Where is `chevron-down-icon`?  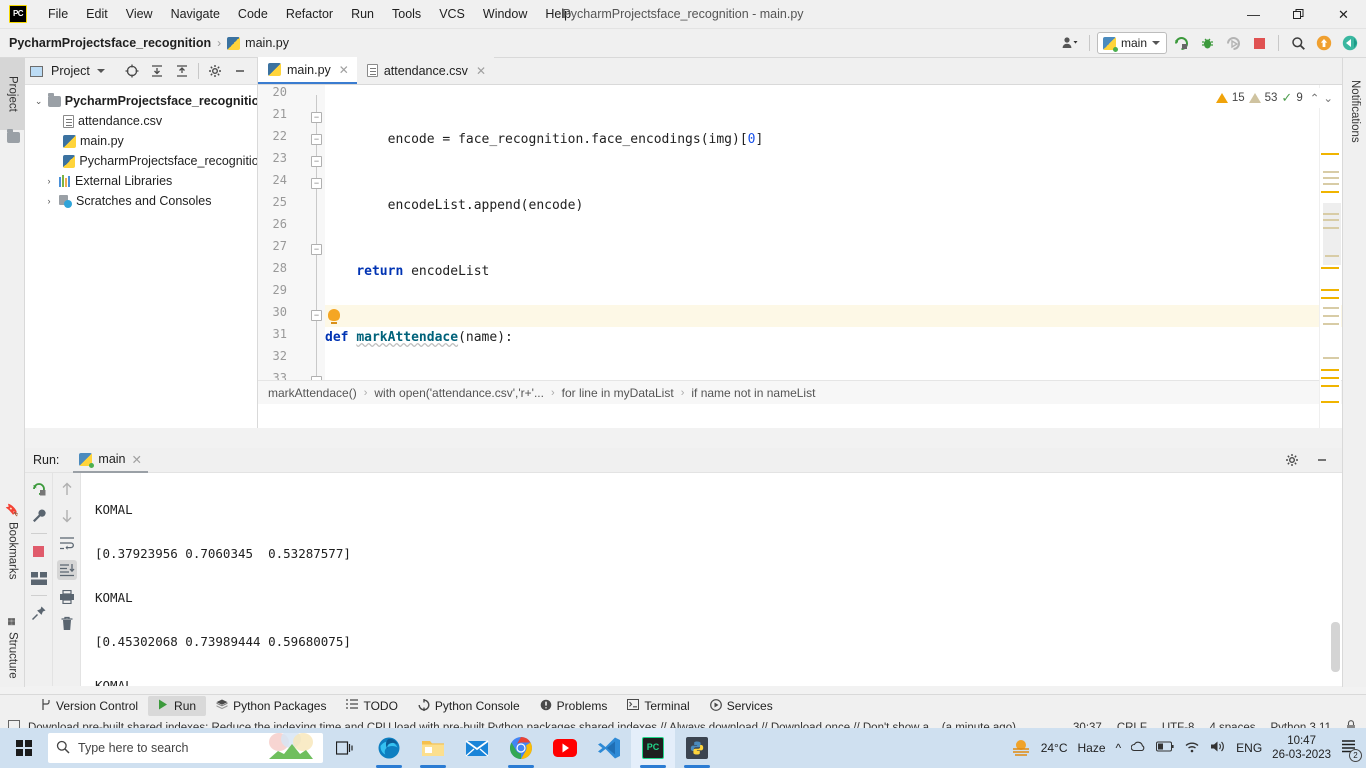 chevron-down-icon is located at coordinates (100, 71).